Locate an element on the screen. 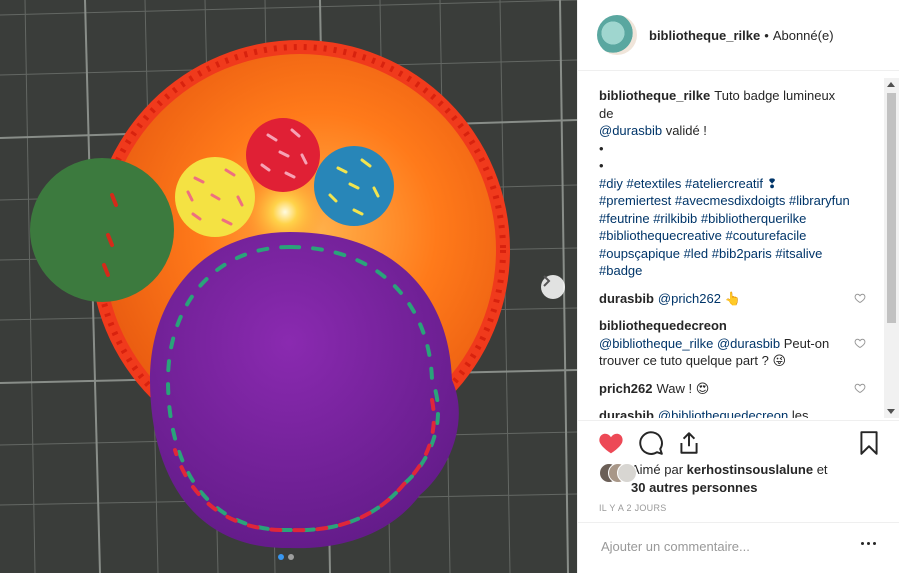 Image resolution: width=899 pixels, height=574 pixels. carousel-next-button is located at coordinates (553, 287).